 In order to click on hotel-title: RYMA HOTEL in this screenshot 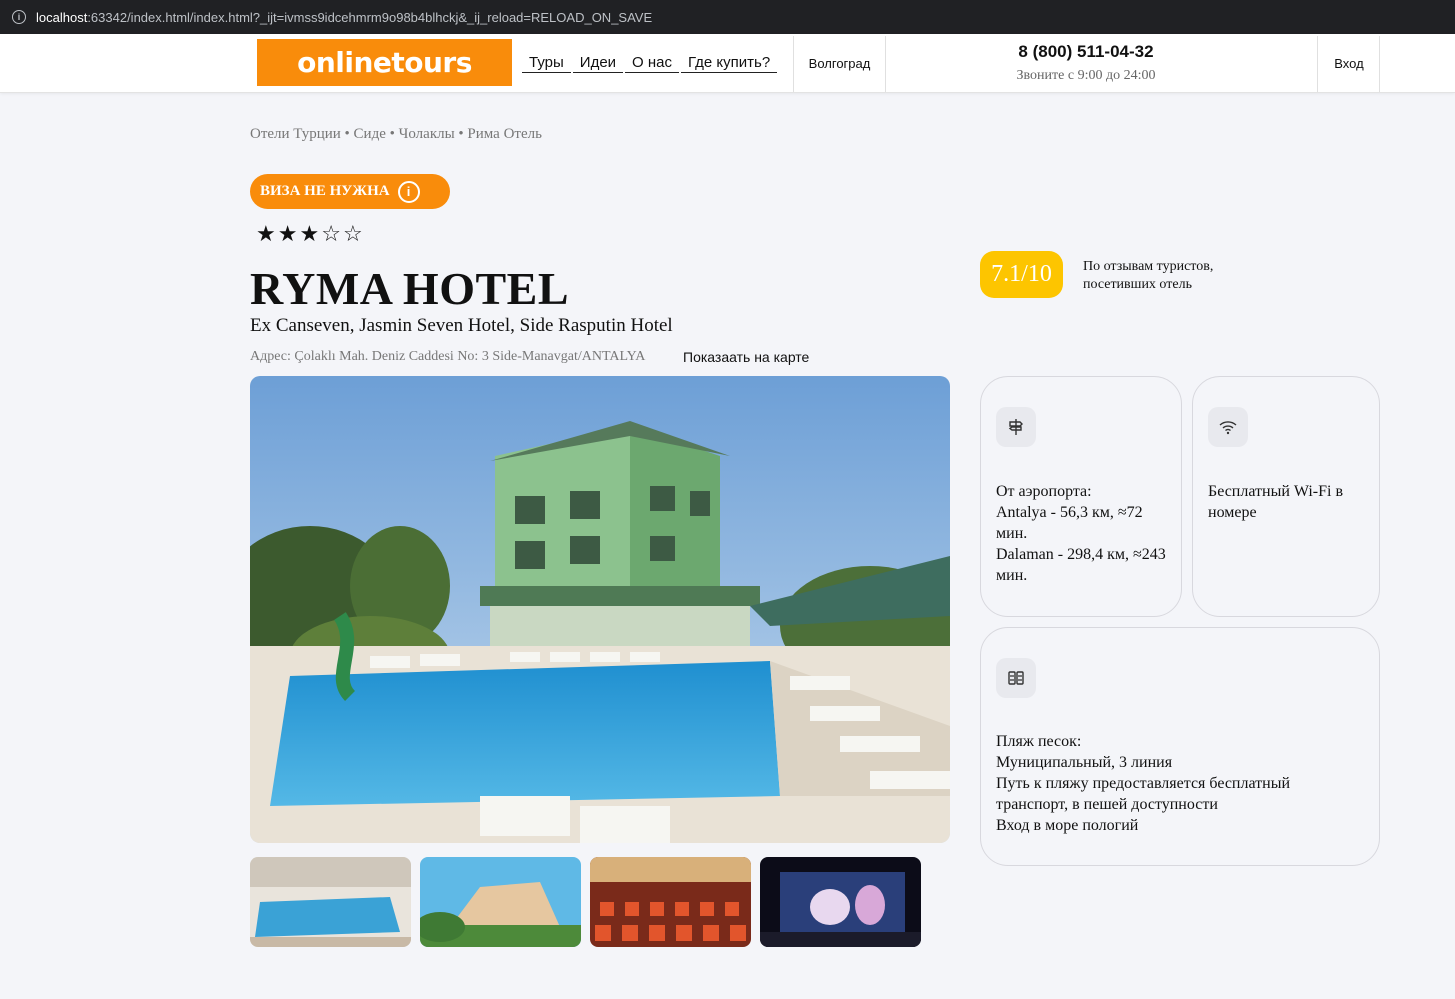, I will do `click(410, 288)`.